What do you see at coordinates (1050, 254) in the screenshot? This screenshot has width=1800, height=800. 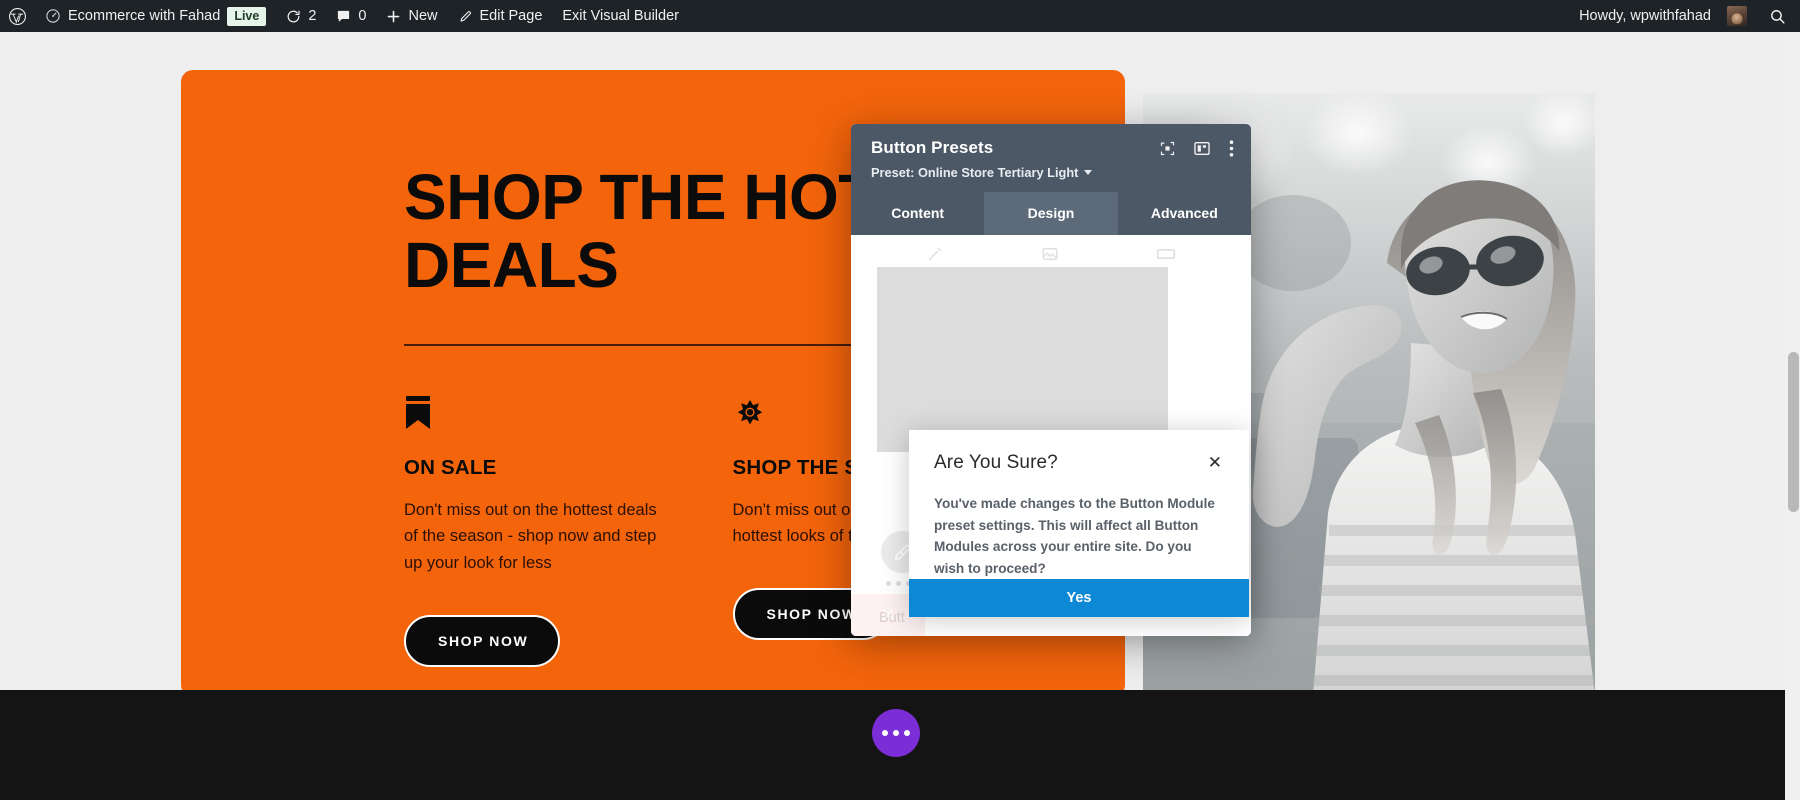 I see `image-icon` at bounding box center [1050, 254].